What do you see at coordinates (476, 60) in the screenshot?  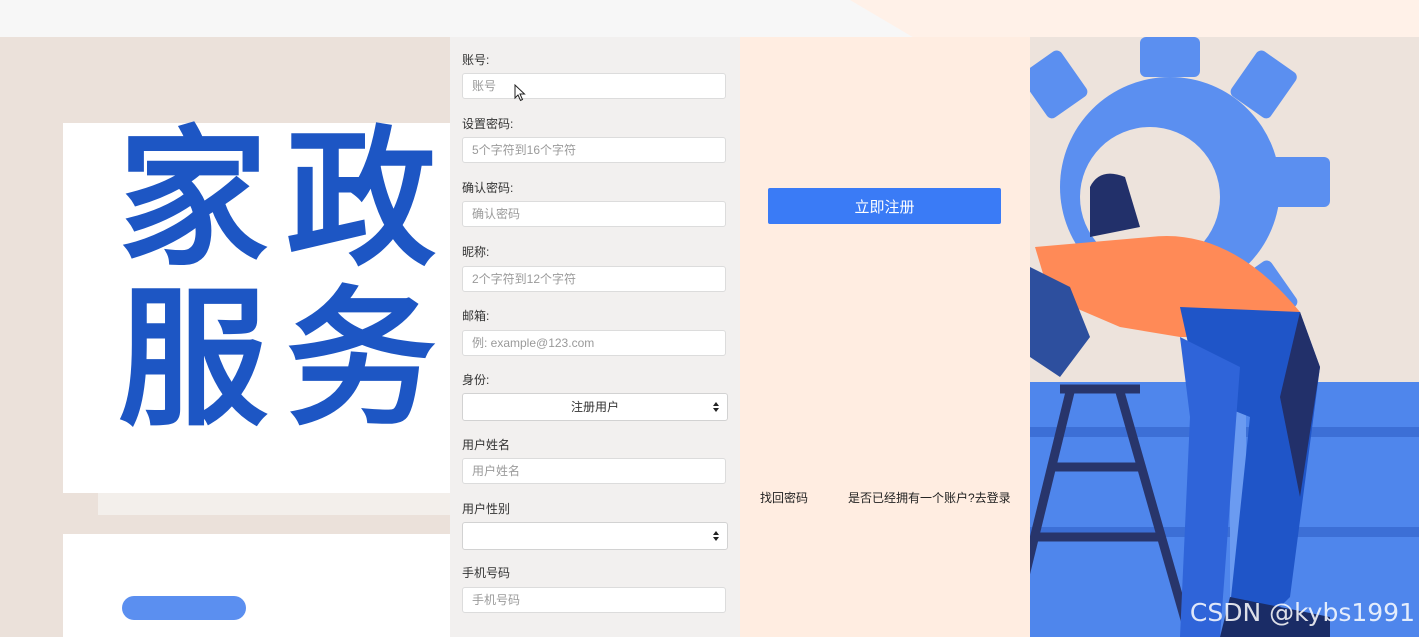 I see `account-label: 账号:` at bounding box center [476, 60].